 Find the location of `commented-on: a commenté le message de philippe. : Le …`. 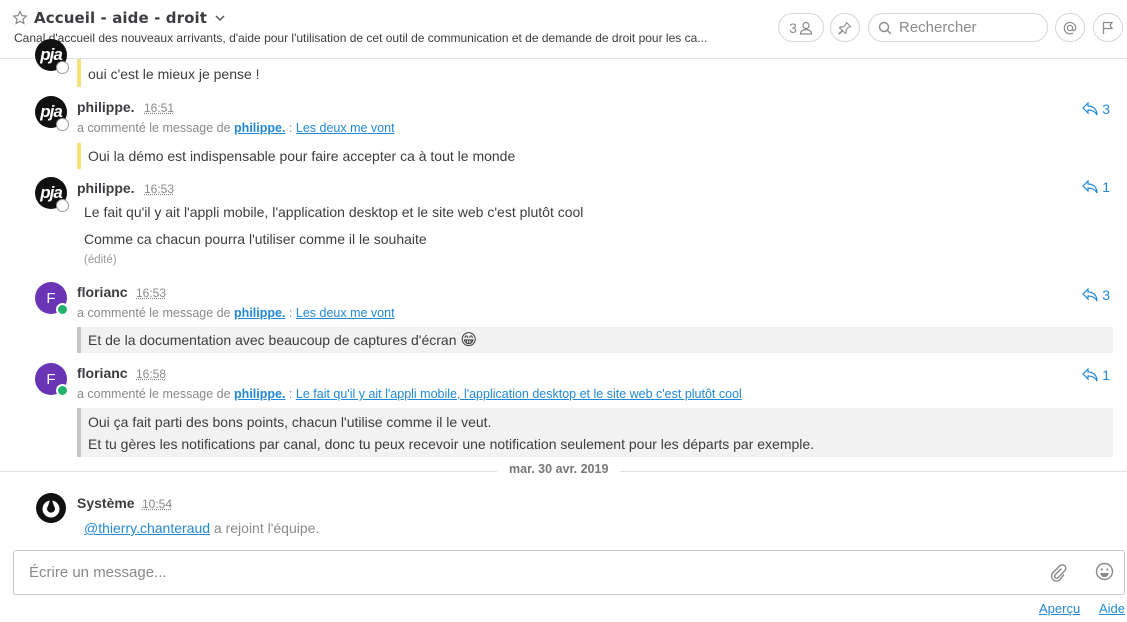

commented-on: a commenté le message de philippe. : Le … is located at coordinates (409, 394).